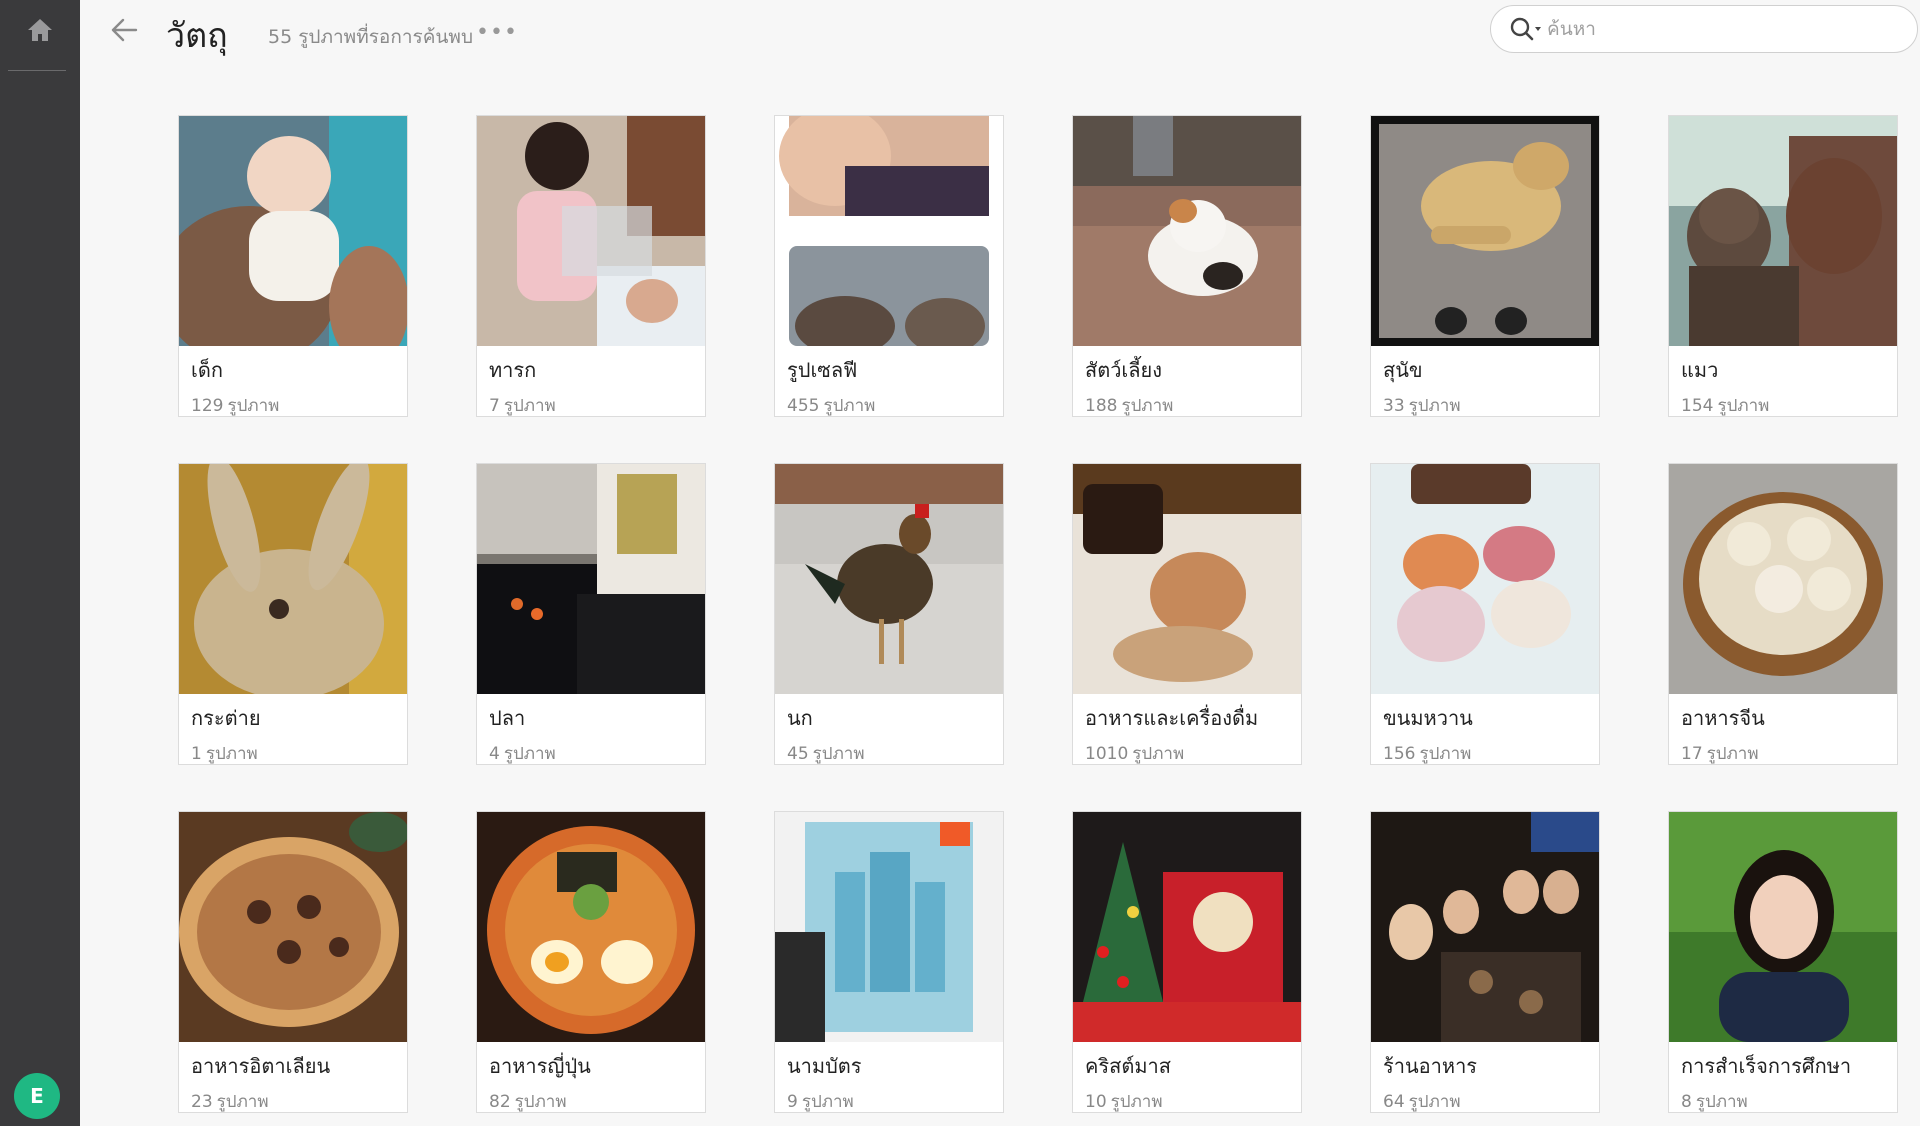  I want to click on sidebar: E, so click(40, 563).